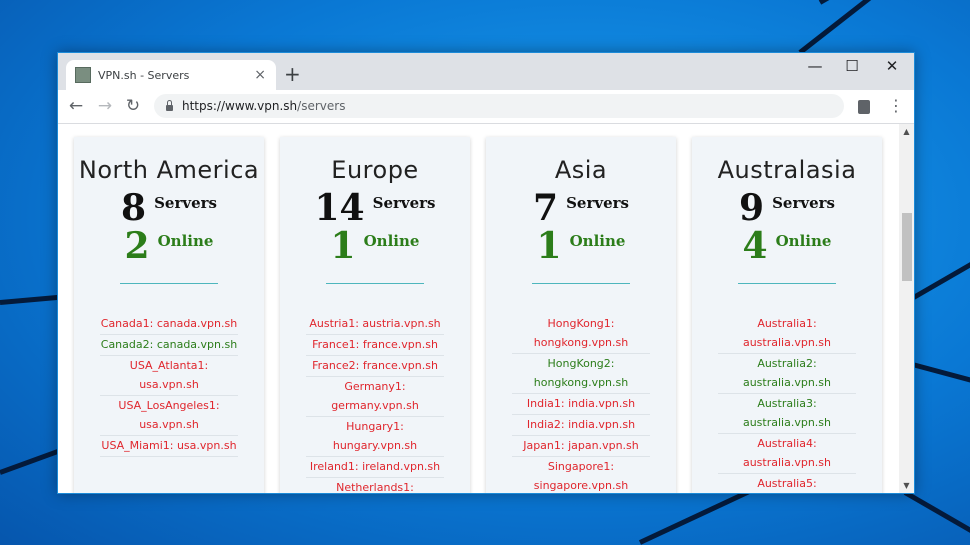  What do you see at coordinates (892, 66) in the screenshot?
I see `close-window-button: ✕` at bounding box center [892, 66].